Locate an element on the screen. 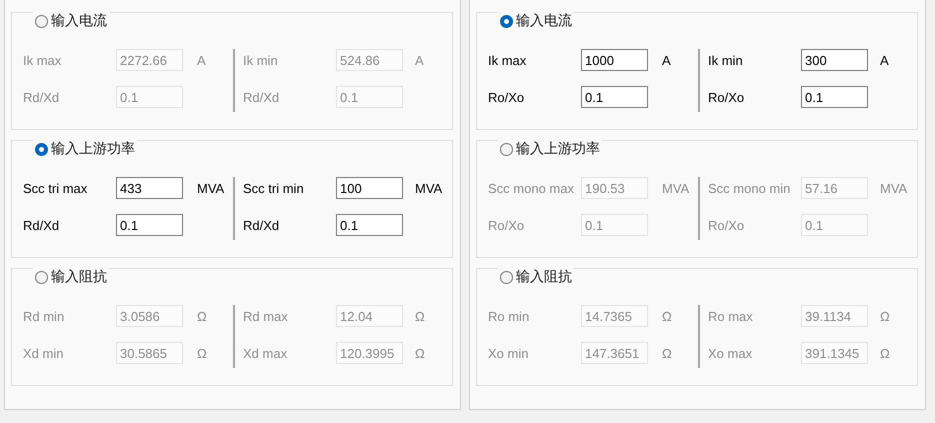 The image size is (935, 423). field-label: Rd max is located at coordinates (265, 316).